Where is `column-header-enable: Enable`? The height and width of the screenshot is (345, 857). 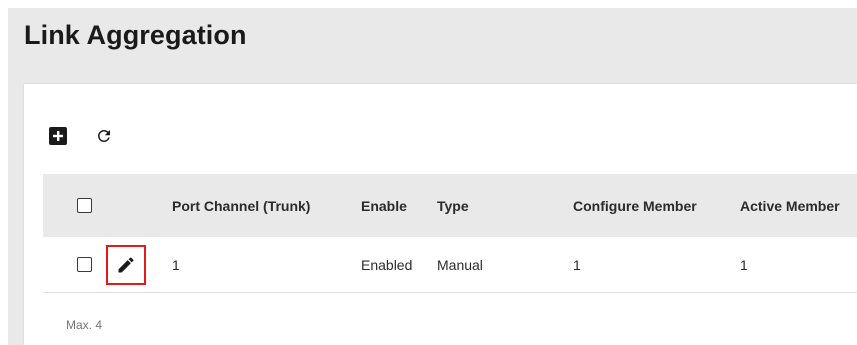 column-header-enable: Enable is located at coordinates (384, 205).